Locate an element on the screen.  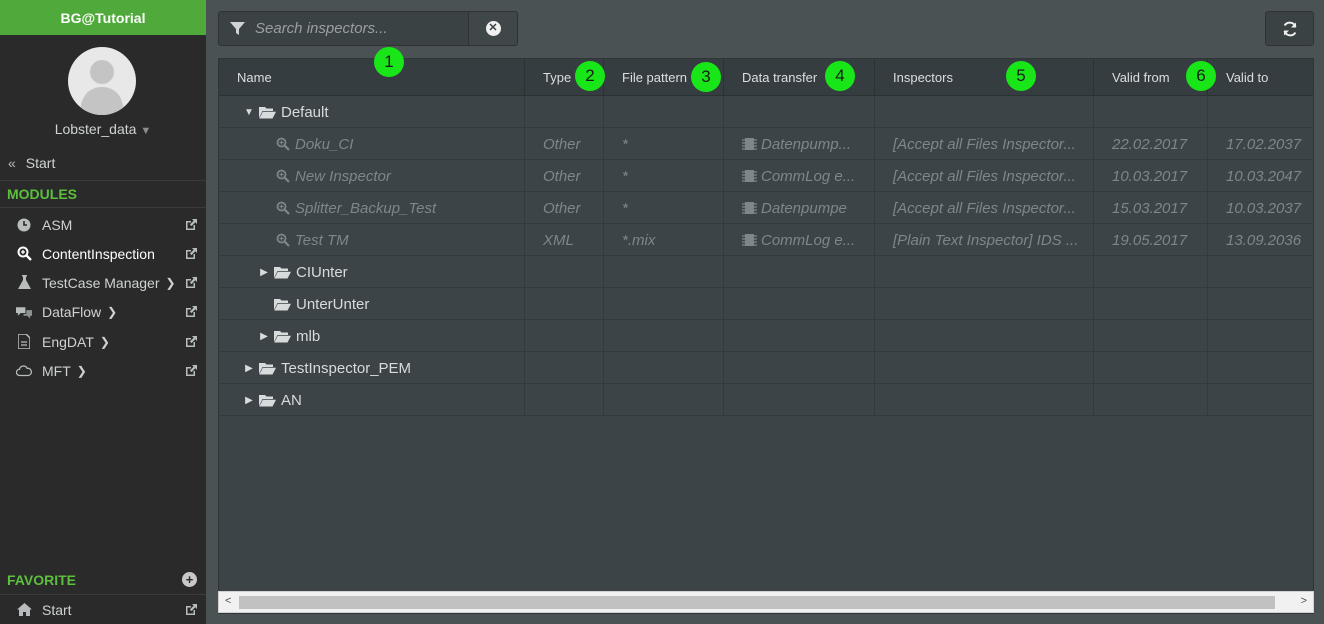
to-cell: 10.03.2047 is located at coordinates (1260, 176).